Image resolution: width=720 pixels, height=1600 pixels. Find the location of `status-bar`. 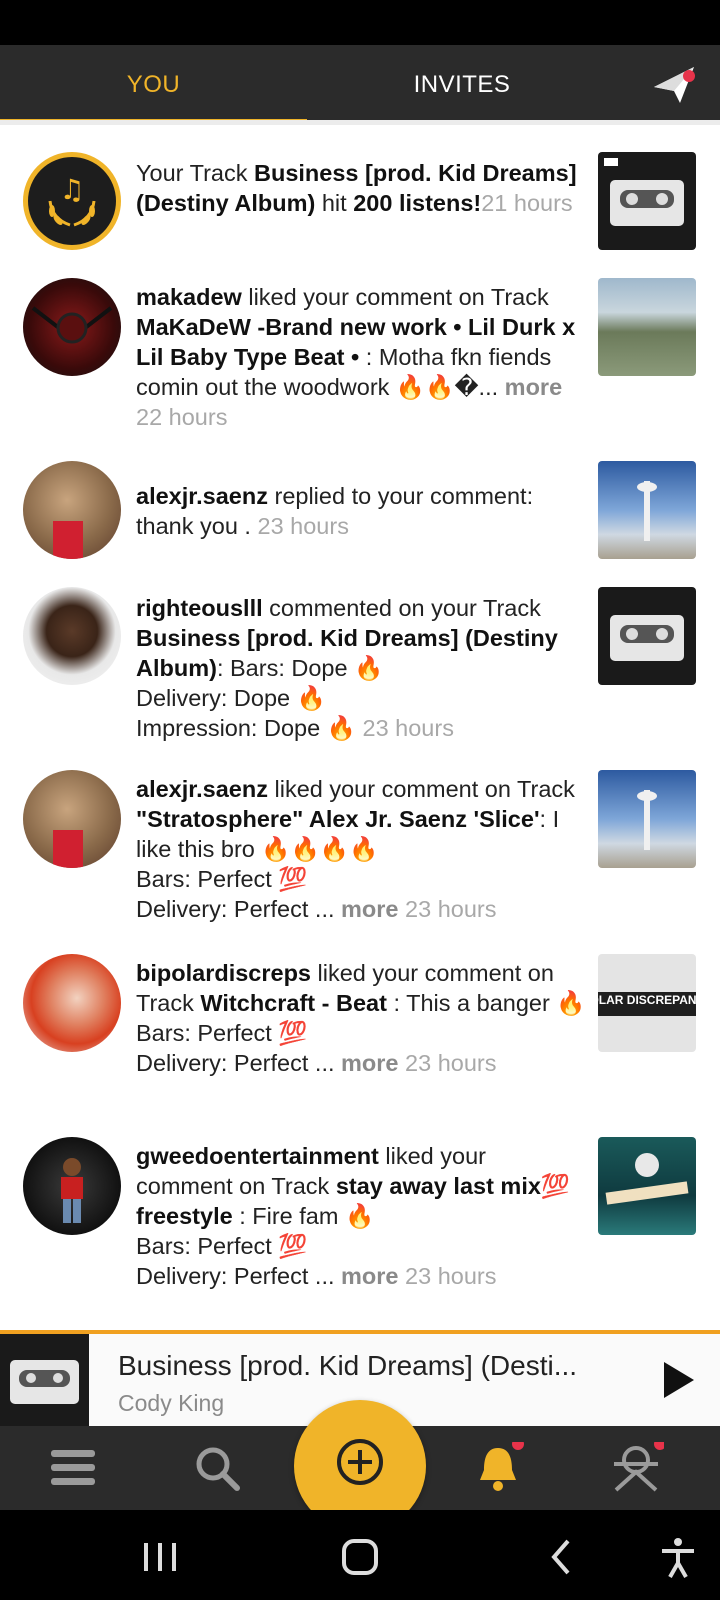

status-bar is located at coordinates (360, 22).